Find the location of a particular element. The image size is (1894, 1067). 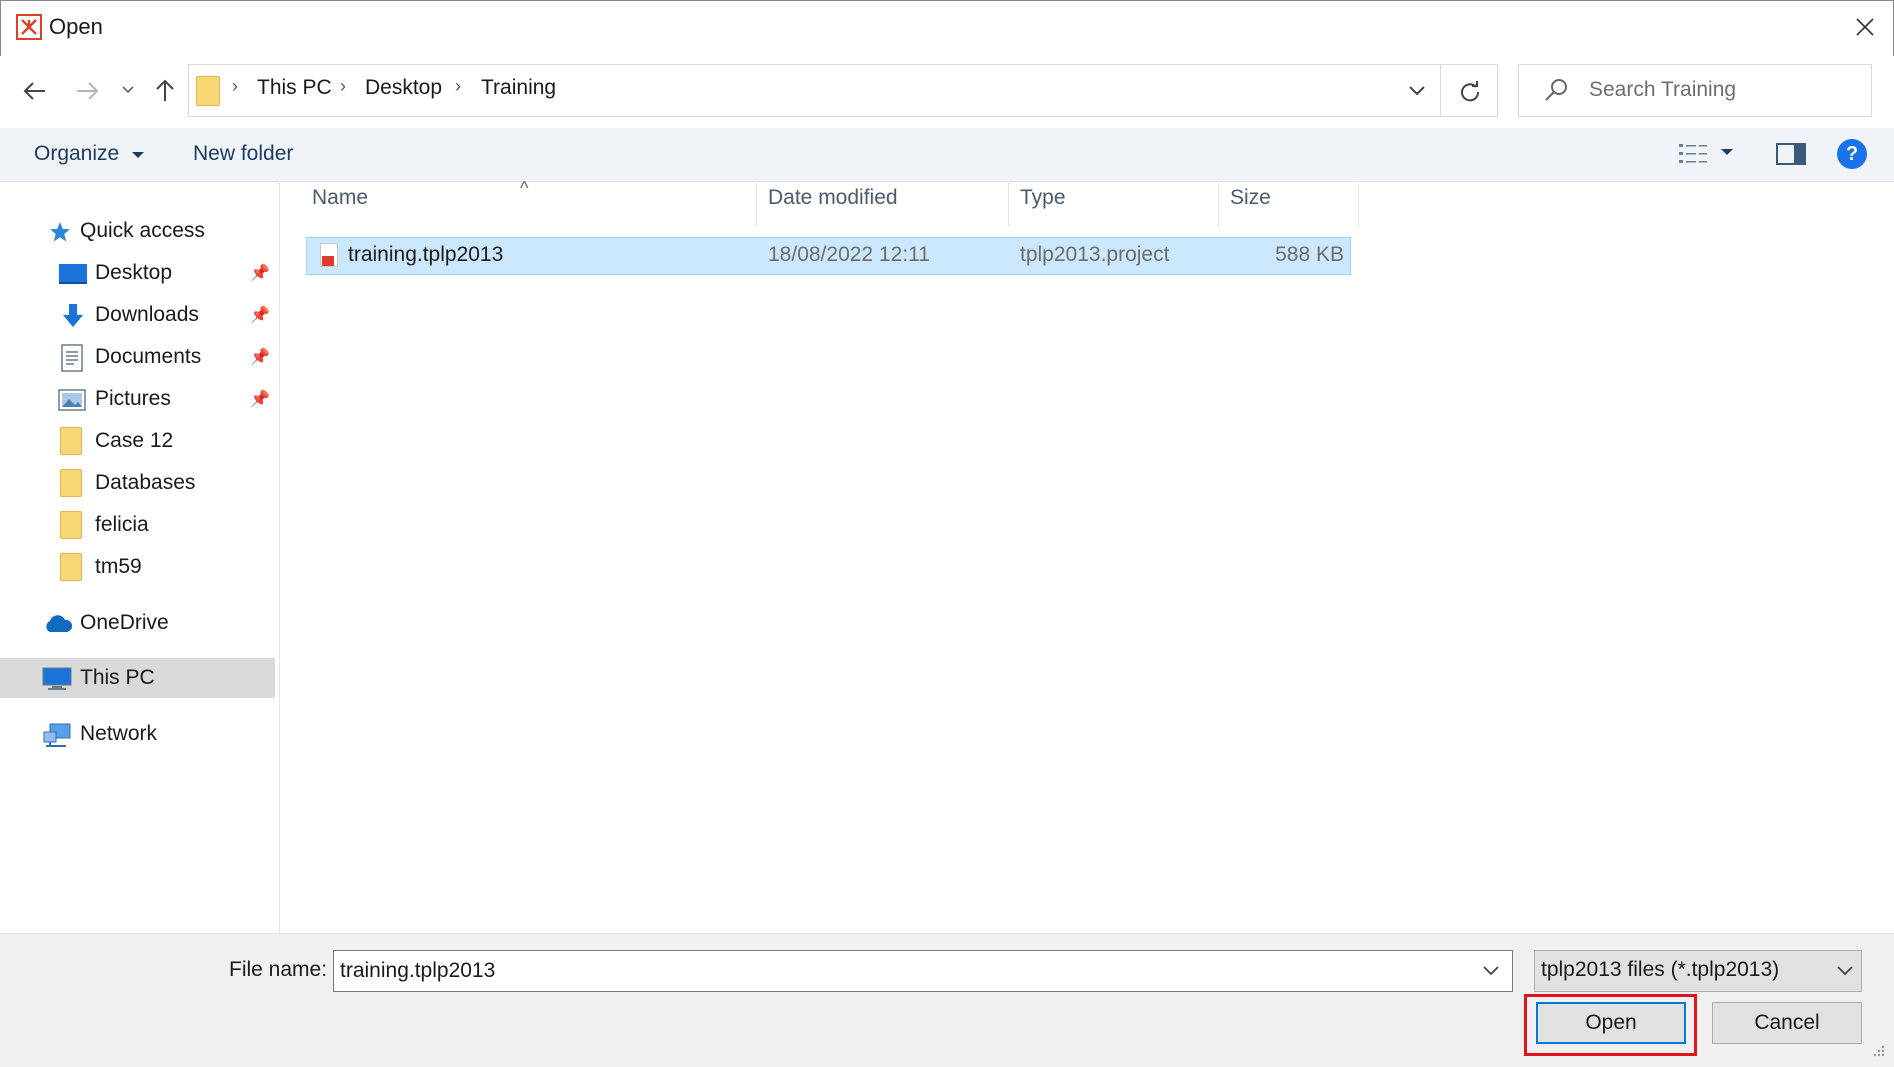

nav-desktop: Desktop 📌 is located at coordinates (137, 273).